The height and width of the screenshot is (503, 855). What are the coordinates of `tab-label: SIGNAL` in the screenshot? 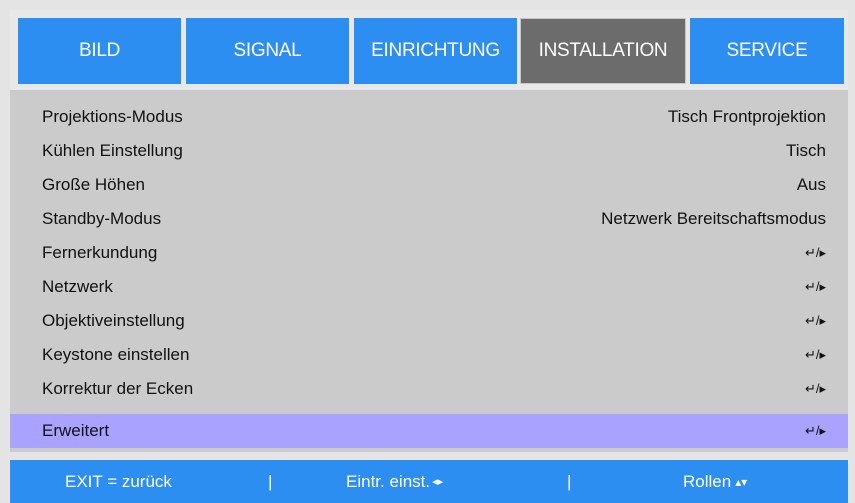 It's located at (267, 50).